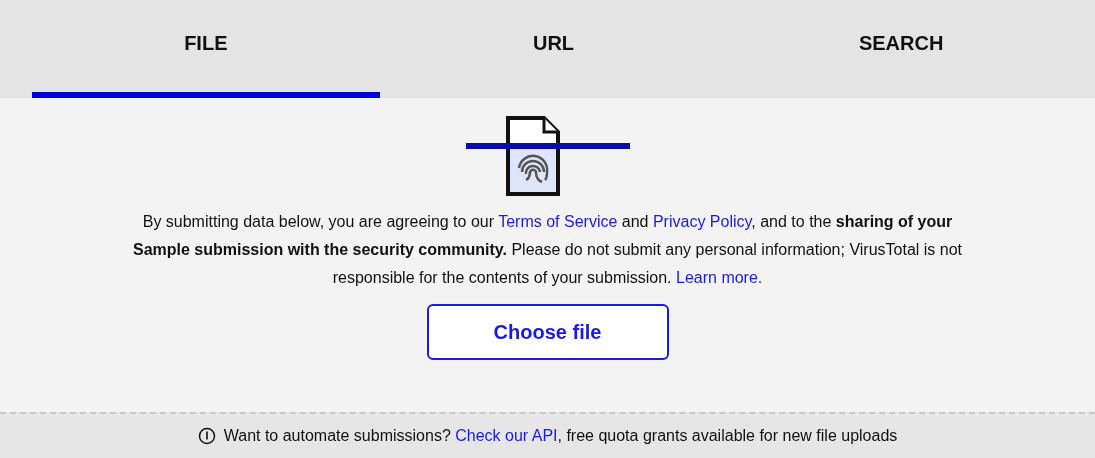  Describe the element at coordinates (719, 277) in the screenshot. I see `link: Learn more.` at that location.